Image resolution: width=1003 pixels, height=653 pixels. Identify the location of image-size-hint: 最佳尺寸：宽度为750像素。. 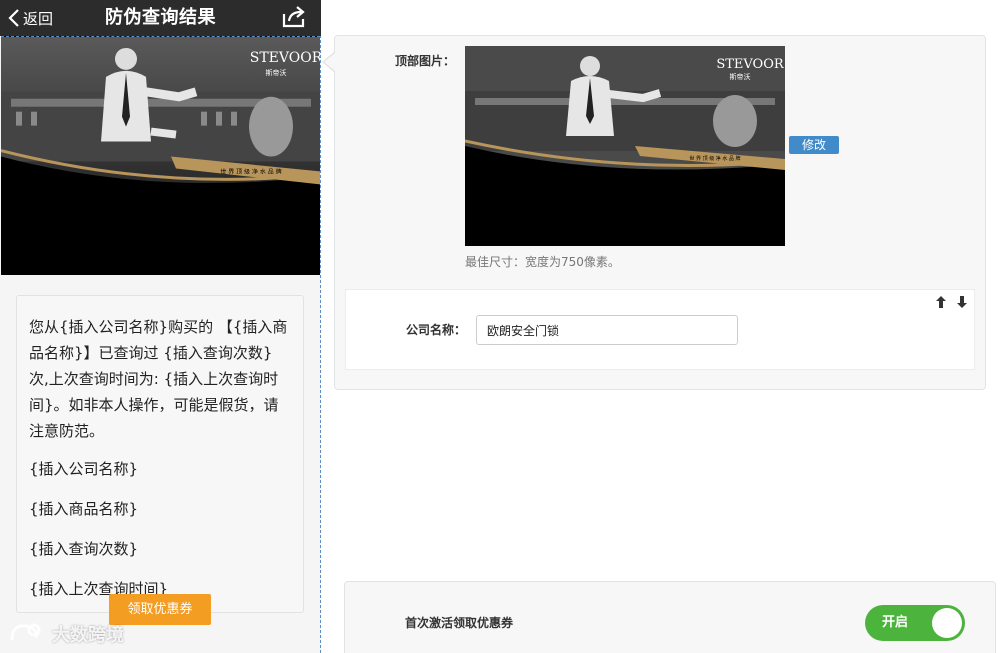
(542, 262).